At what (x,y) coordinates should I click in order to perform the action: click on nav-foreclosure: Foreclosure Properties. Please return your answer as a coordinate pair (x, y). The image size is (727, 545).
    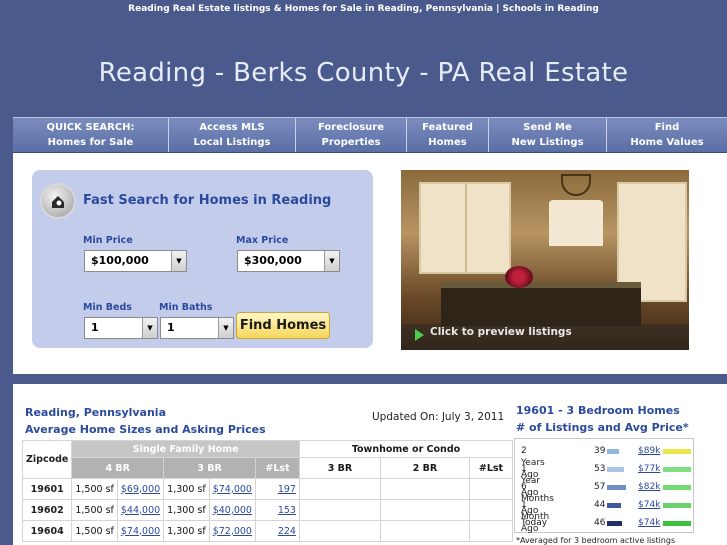
    Looking at the image, I should click on (351, 135).